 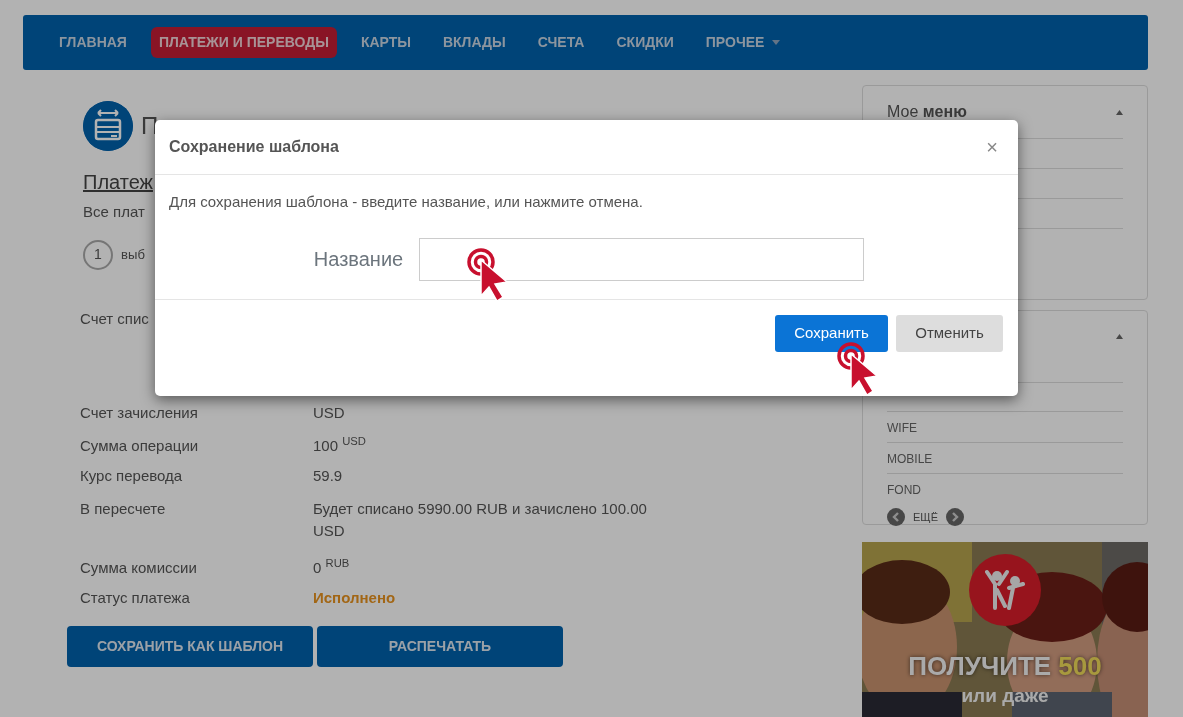 I want to click on caret-icon, so click(x=776, y=42).